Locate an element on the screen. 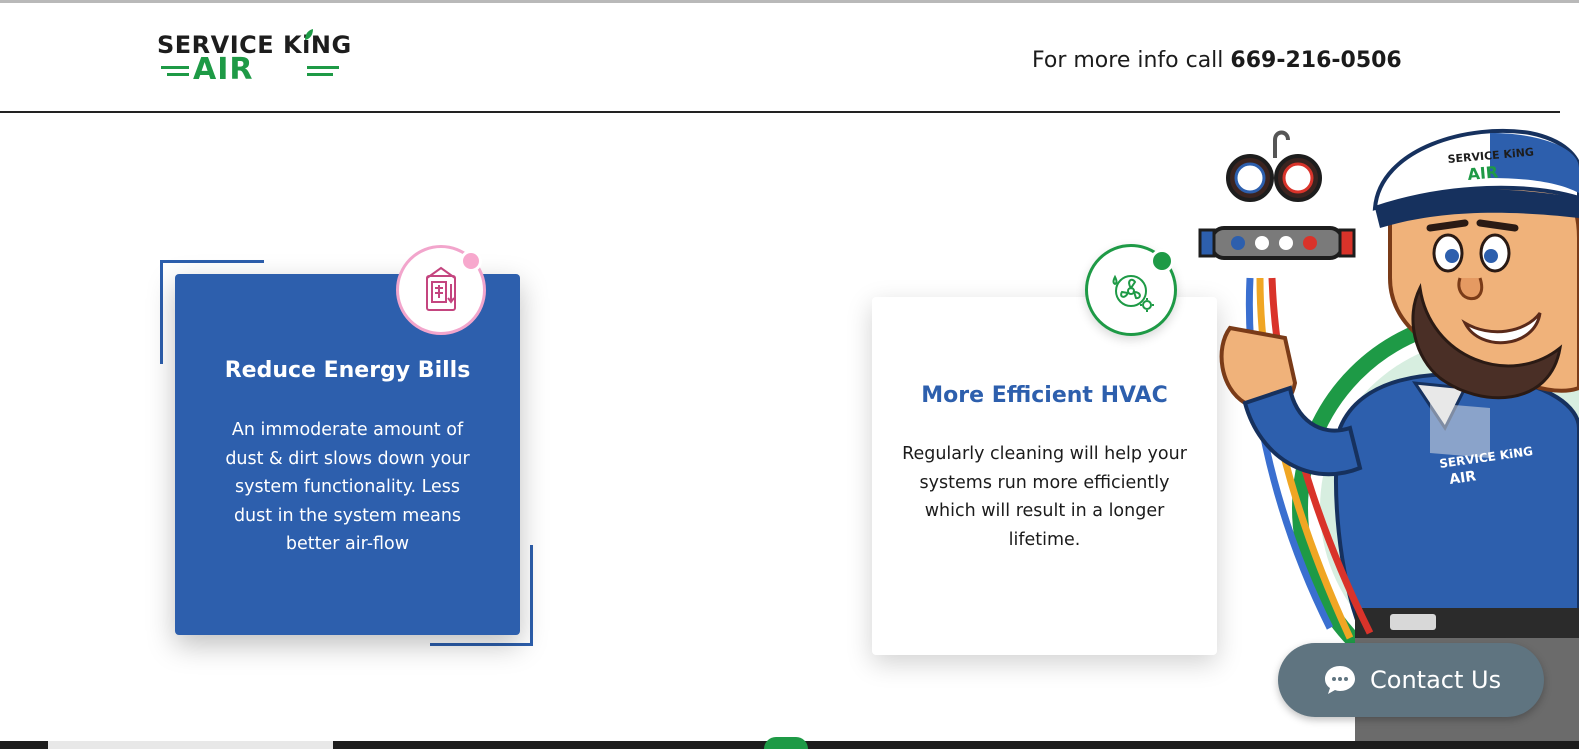 The height and width of the screenshot is (749, 1579). contact-us-button: Contact Us is located at coordinates (1411, 680).